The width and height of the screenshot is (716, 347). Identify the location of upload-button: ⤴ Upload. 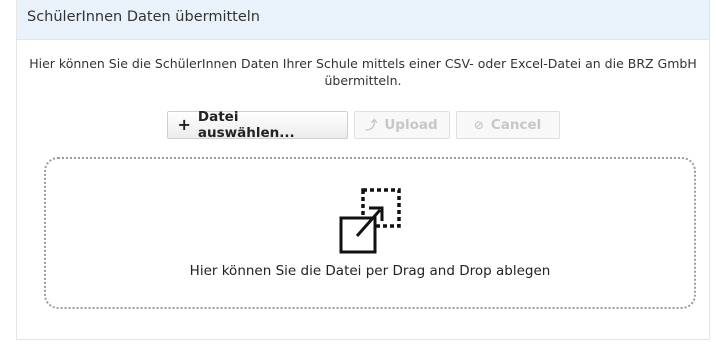
(401, 125).